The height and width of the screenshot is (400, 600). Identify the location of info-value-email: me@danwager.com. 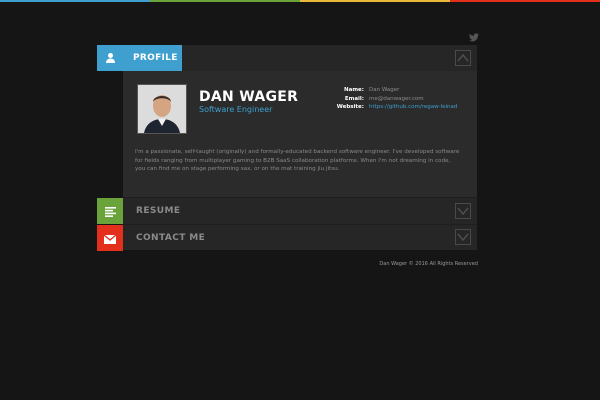
(413, 99).